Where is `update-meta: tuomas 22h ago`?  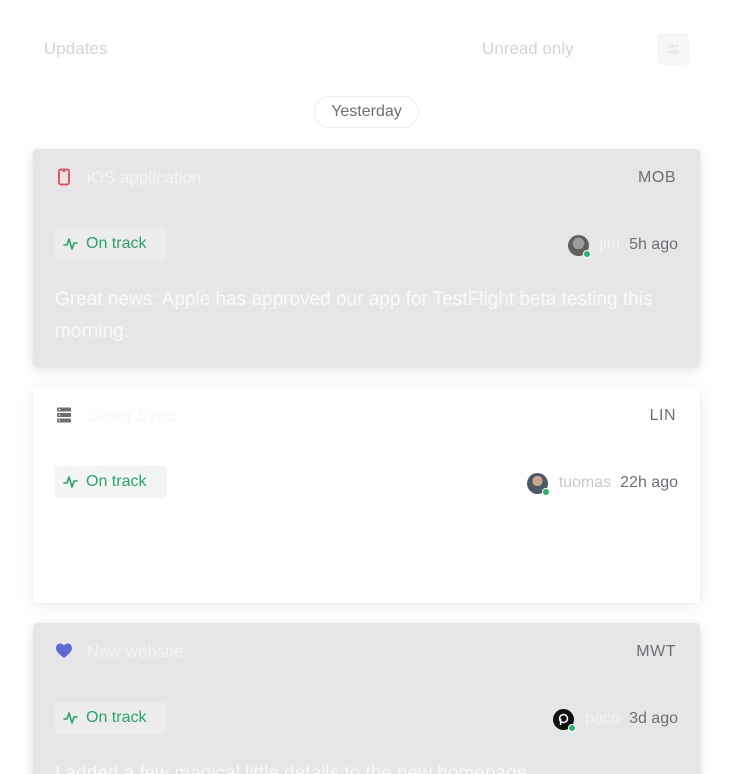 update-meta: tuomas 22h ago is located at coordinates (602, 483).